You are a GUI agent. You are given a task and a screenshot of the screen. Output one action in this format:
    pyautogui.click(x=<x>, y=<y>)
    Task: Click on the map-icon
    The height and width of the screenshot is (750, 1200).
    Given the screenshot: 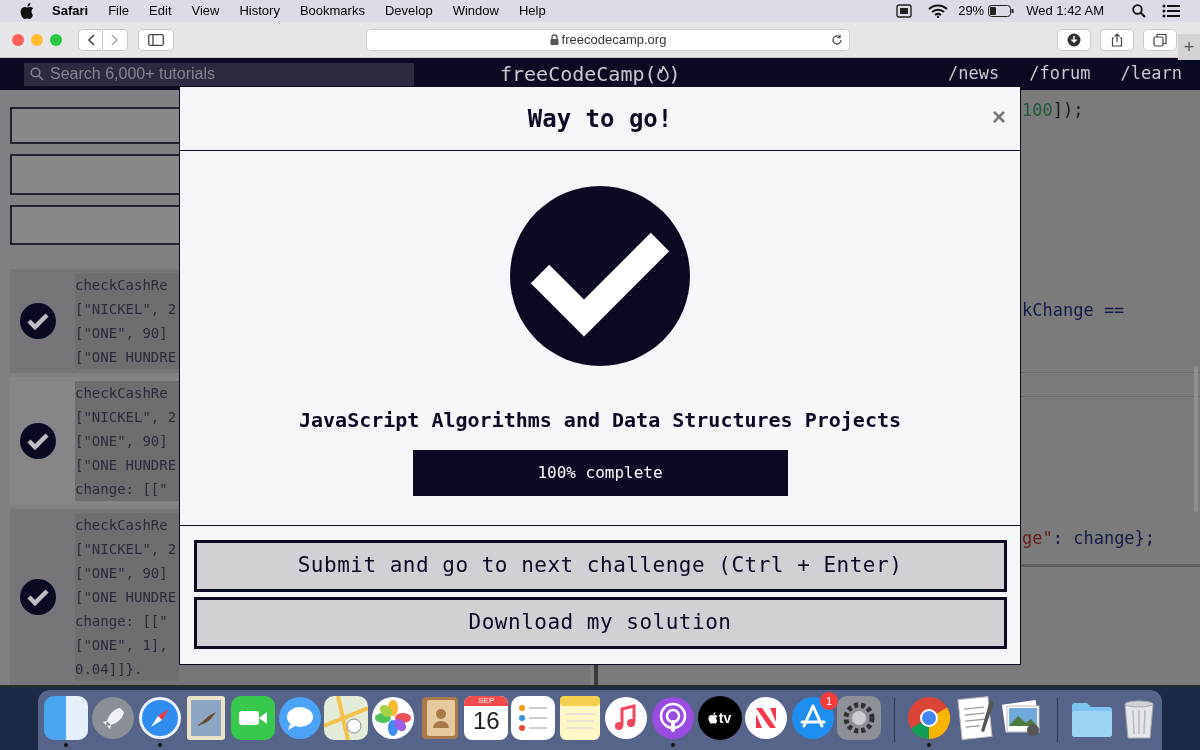 What is the action you would take?
    pyautogui.click(x=346, y=718)
    